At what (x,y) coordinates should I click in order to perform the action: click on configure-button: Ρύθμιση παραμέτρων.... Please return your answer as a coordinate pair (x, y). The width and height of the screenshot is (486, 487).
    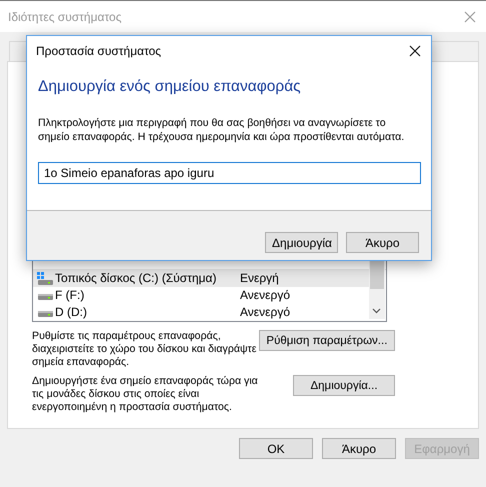
    Looking at the image, I should click on (326, 340).